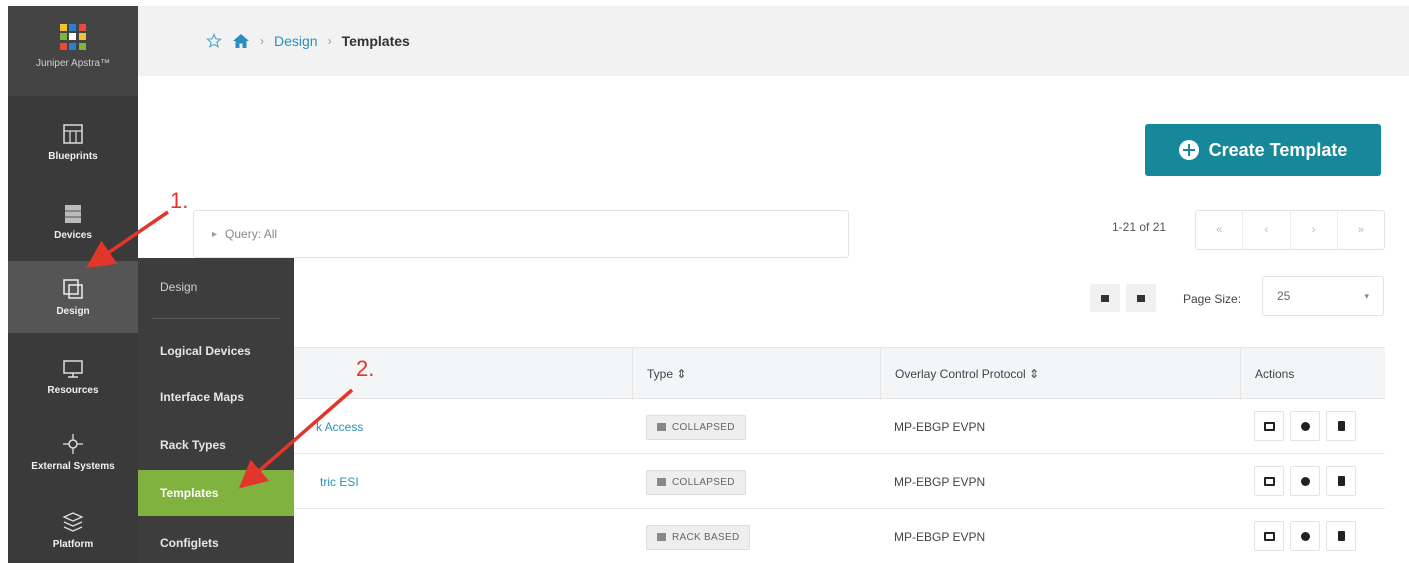 This screenshot has width=1409, height=563. Describe the element at coordinates (251, 234) in the screenshot. I see `query-text: Query: All` at that location.